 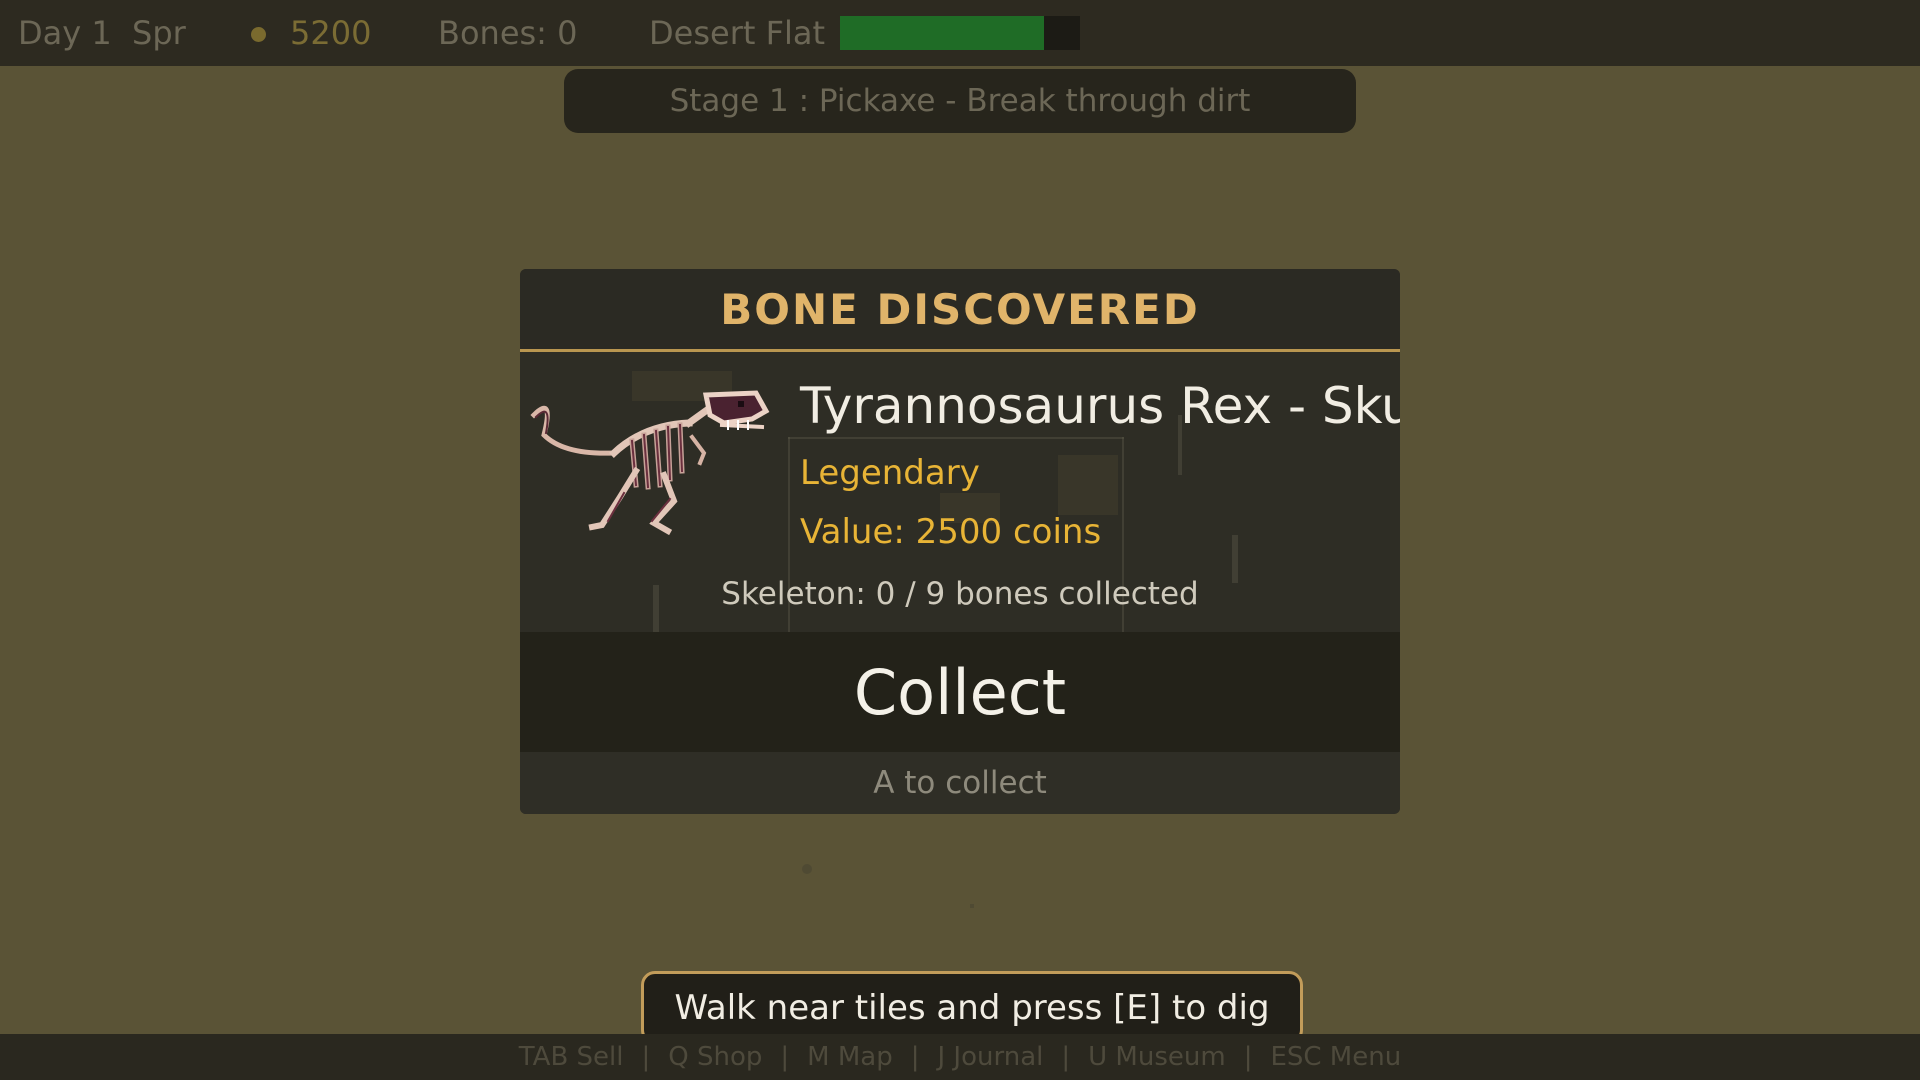 What do you see at coordinates (960, 783) in the screenshot?
I see `collect-hint: A to collect` at bounding box center [960, 783].